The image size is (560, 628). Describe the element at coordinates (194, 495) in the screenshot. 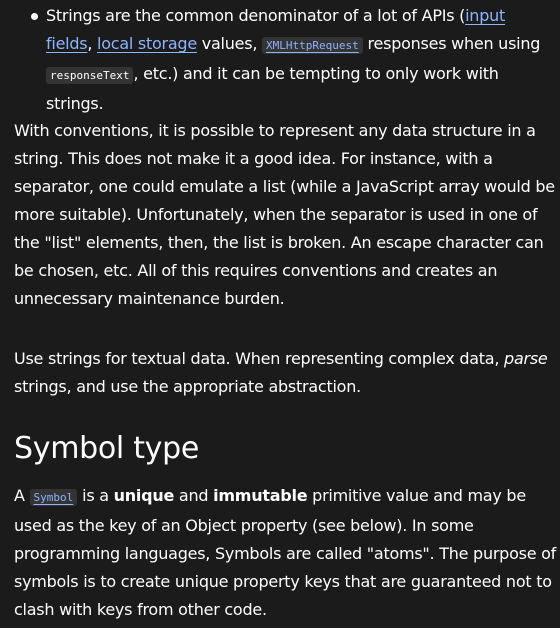

I see `paragraph-text: and` at that location.